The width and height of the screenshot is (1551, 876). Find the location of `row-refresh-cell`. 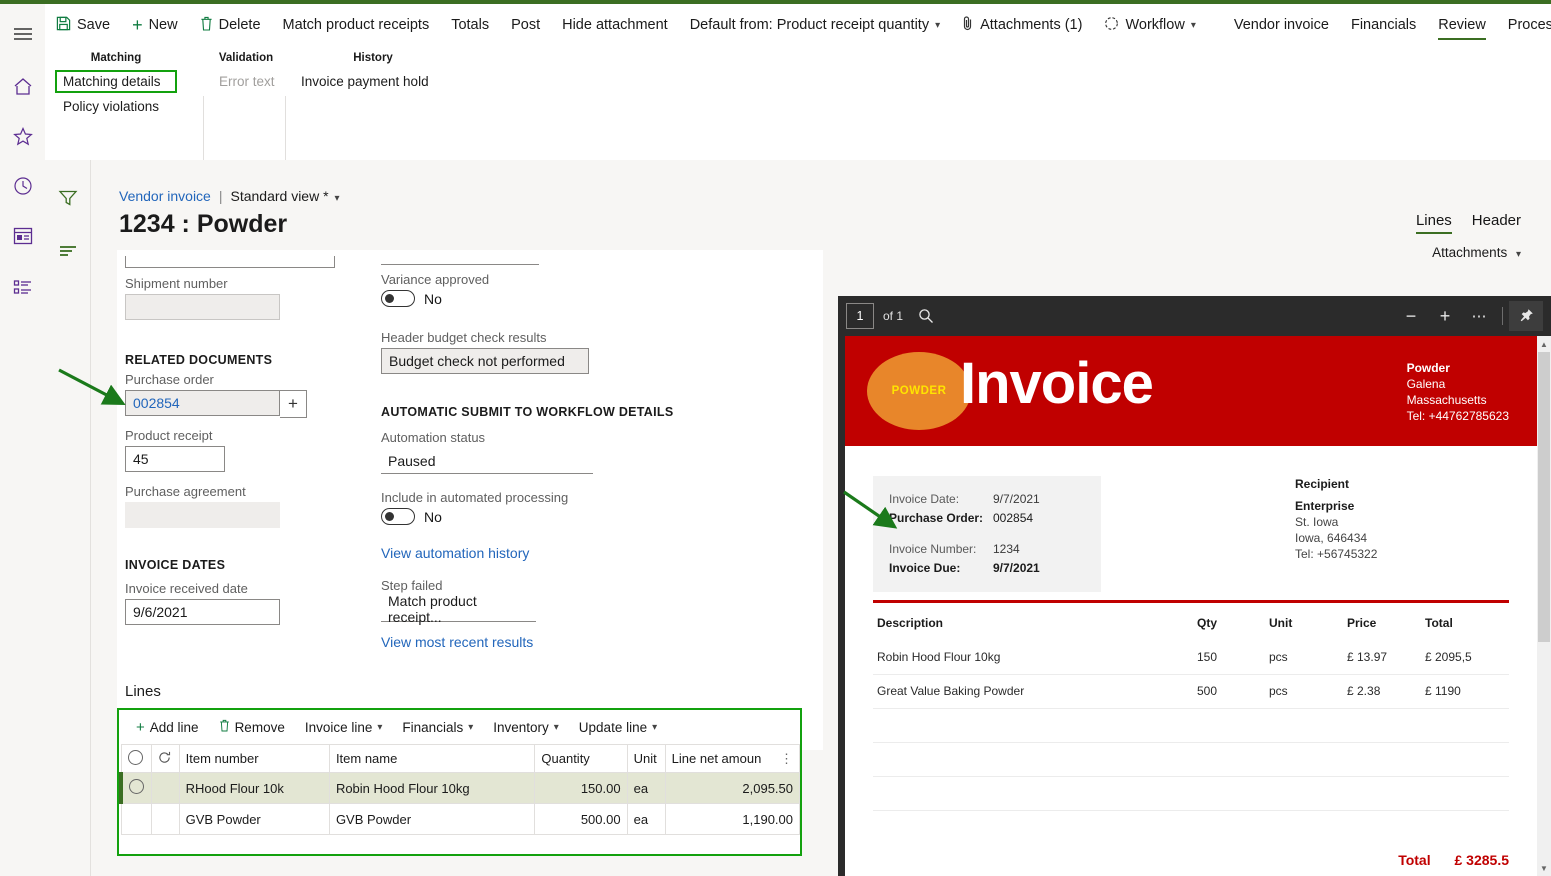

row-refresh-cell is located at coordinates (165, 819).